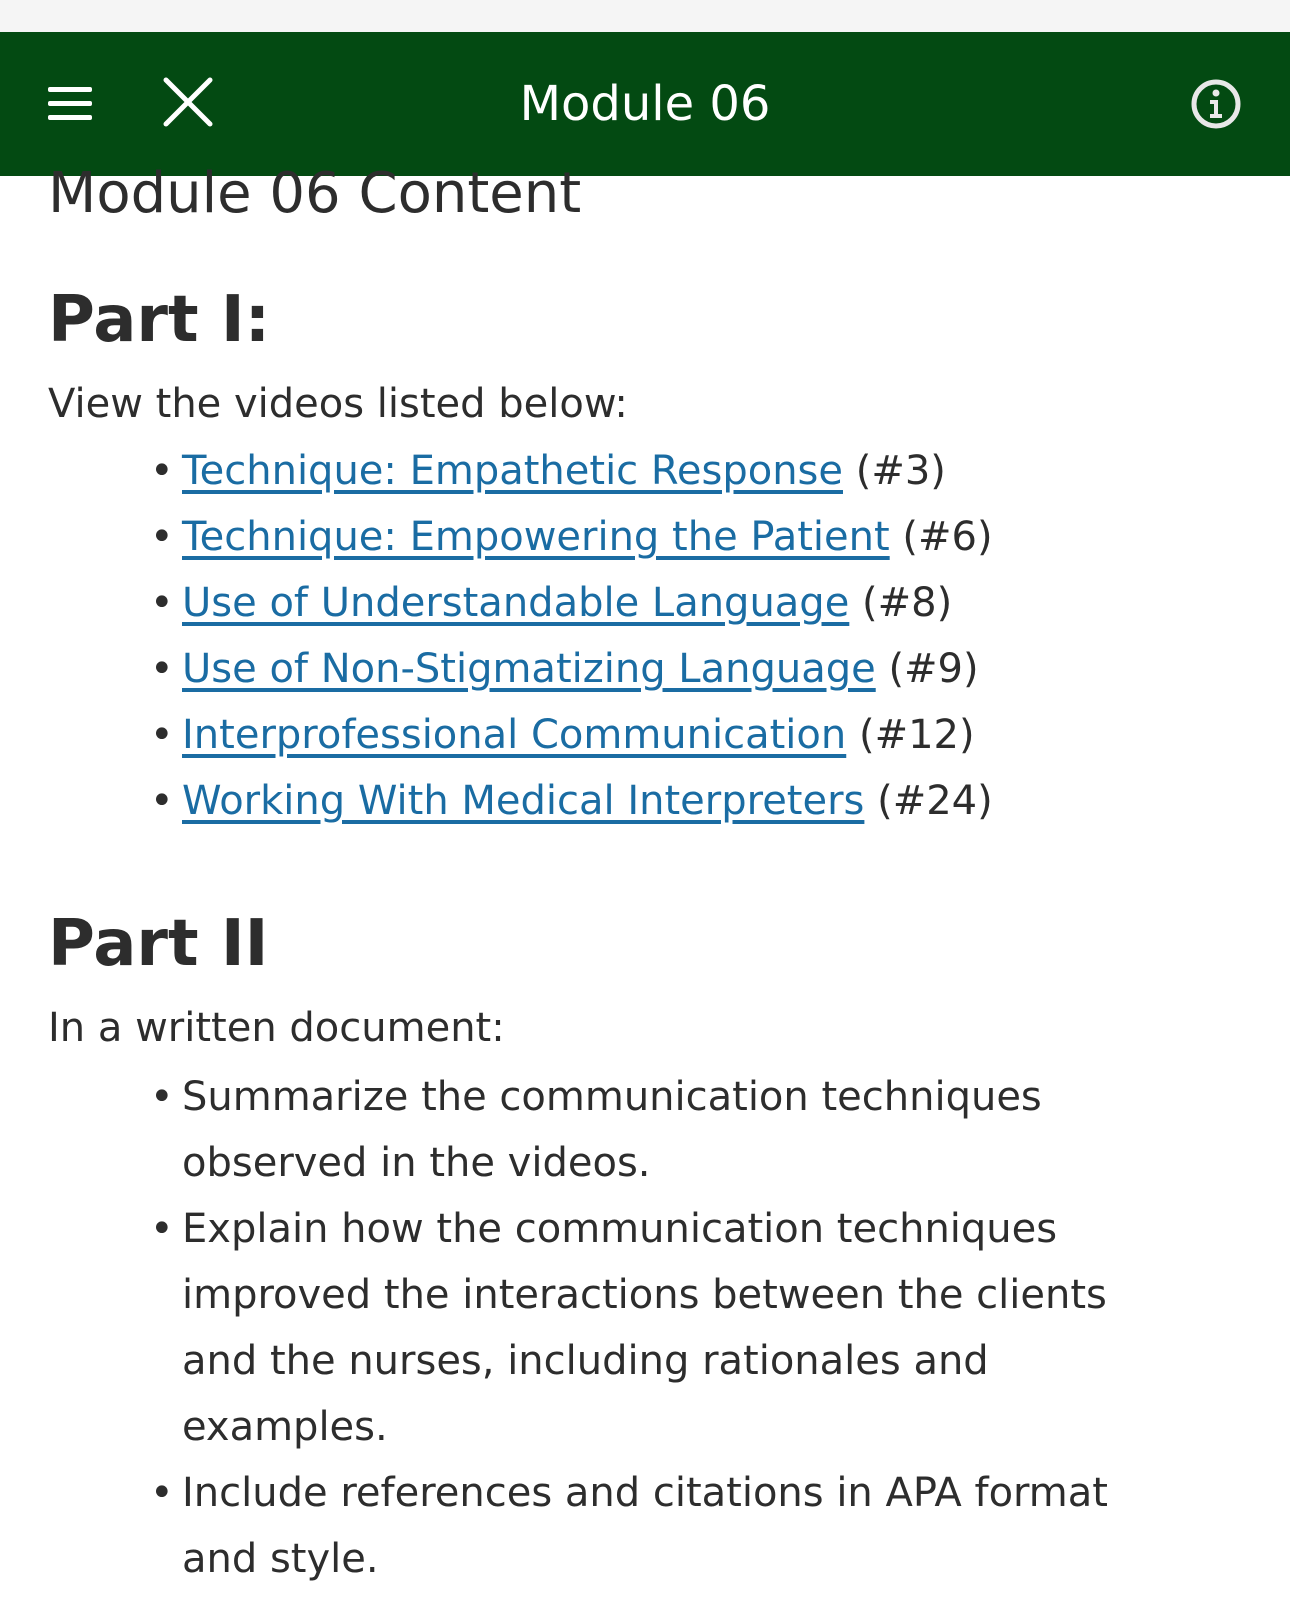 Image resolution: width=1290 pixels, height=1618 pixels. What do you see at coordinates (188, 102) in the screenshot?
I see `close-icon` at bounding box center [188, 102].